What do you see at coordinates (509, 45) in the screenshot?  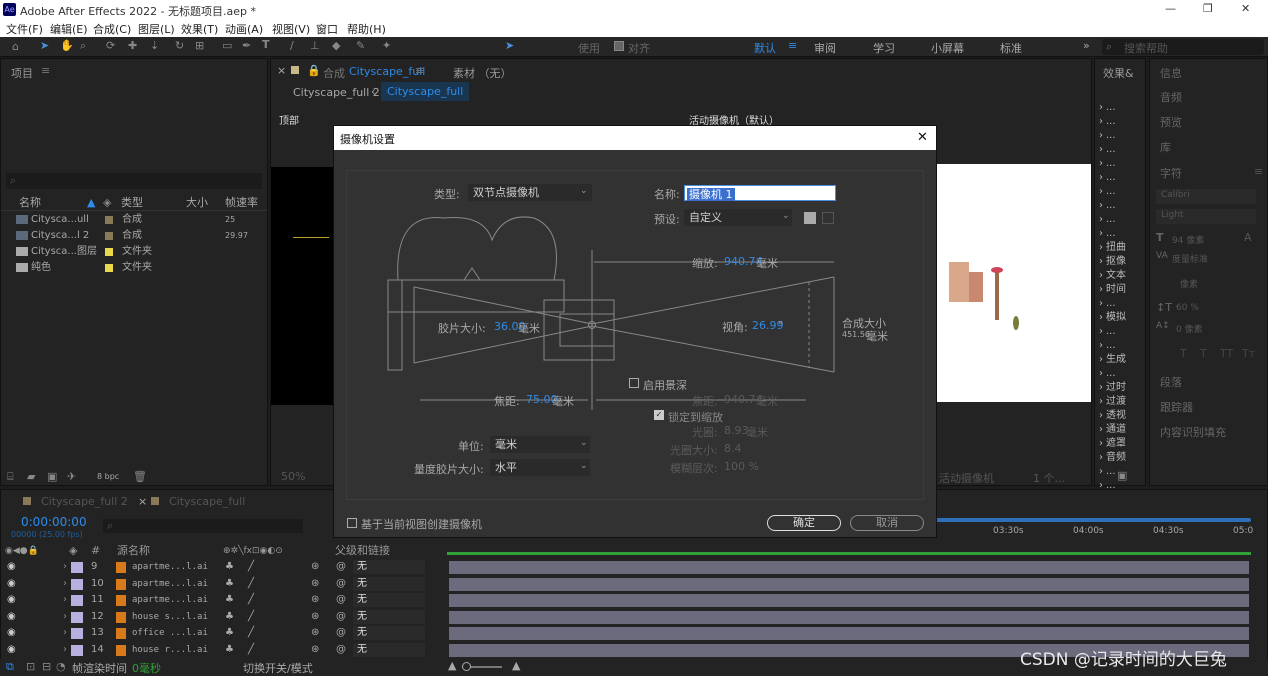 I see `snap-icon: ➤` at bounding box center [509, 45].